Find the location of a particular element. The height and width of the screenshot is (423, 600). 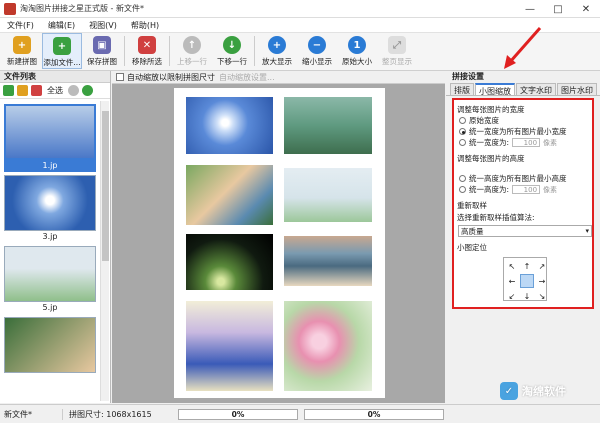

list-item: 5.jp is located at coordinates (50, 280).